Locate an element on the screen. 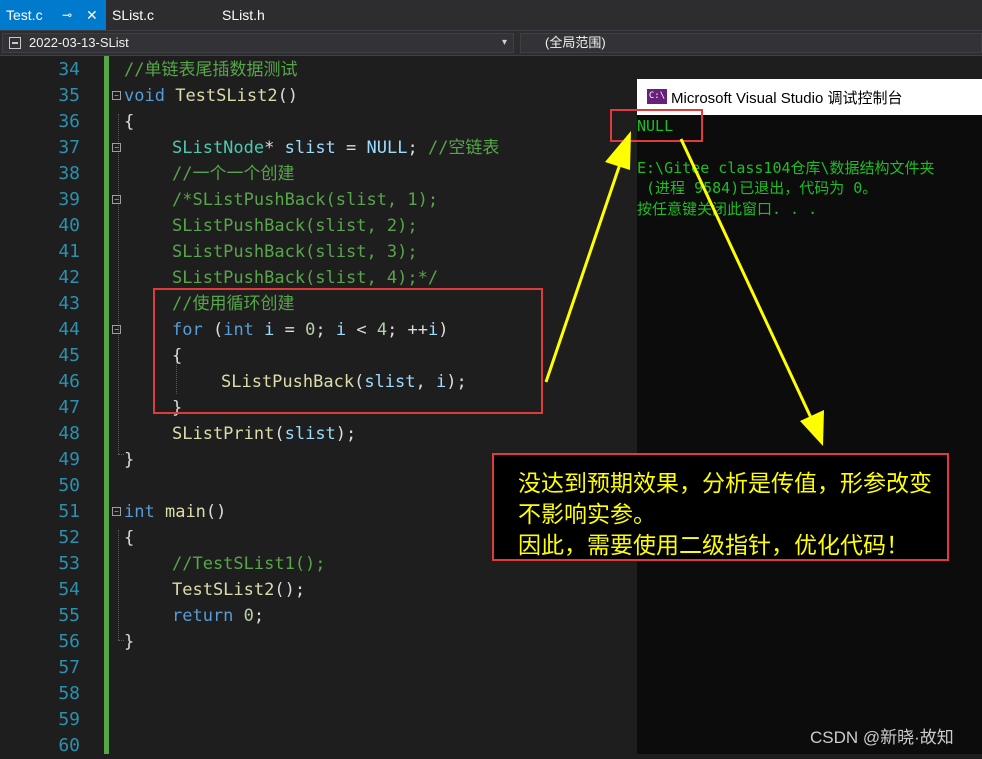 This screenshot has height=759, width=982. callout-text: 没达到预期效果，分析是传值，形参改变 is located at coordinates (725, 483).